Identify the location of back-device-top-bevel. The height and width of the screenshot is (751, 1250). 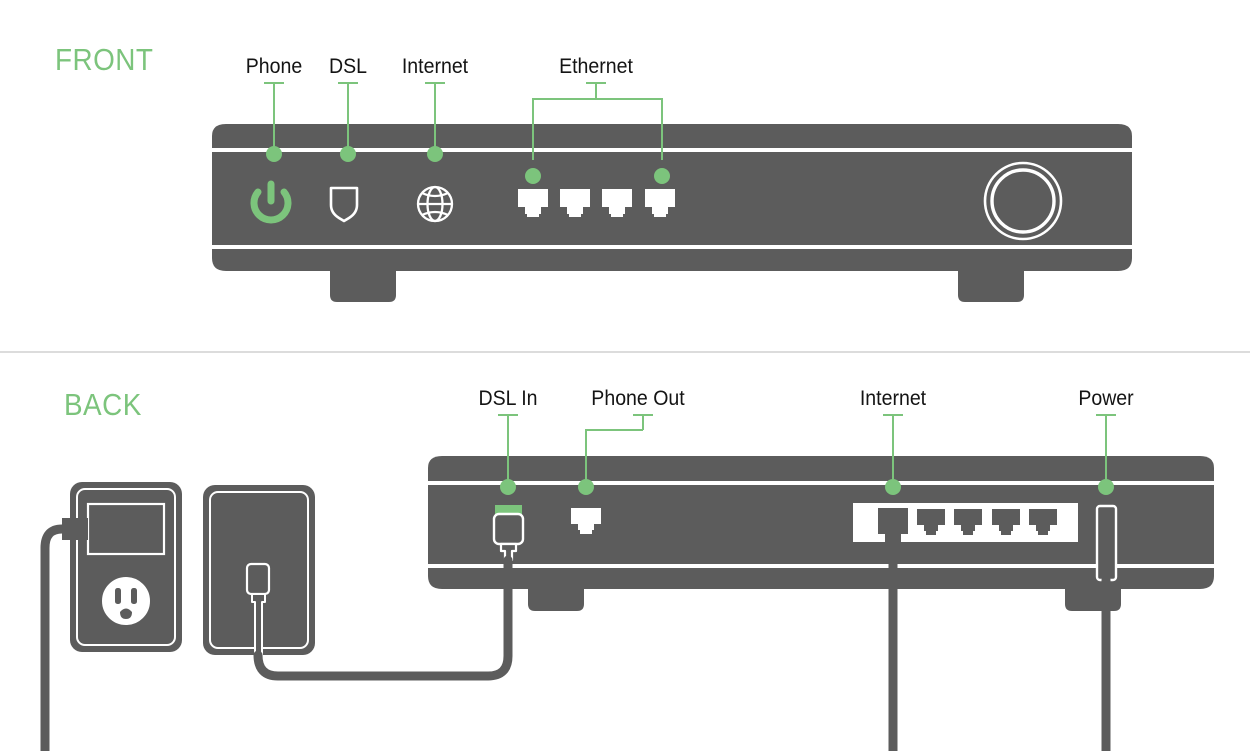
(821, 468).